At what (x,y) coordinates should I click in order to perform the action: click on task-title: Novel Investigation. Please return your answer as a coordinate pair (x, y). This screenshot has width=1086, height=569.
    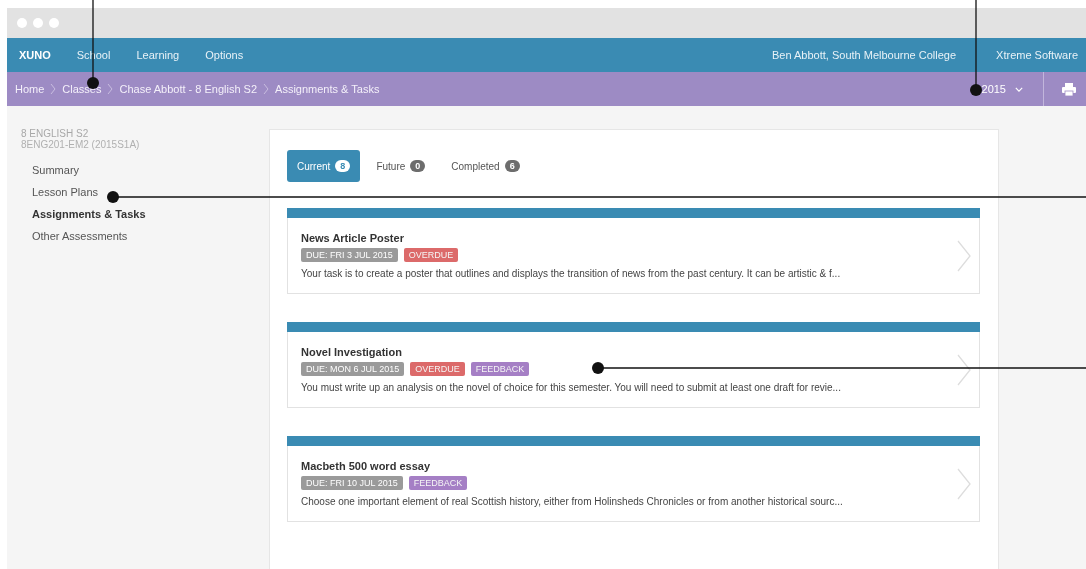
    Looking at the image, I should click on (352, 352).